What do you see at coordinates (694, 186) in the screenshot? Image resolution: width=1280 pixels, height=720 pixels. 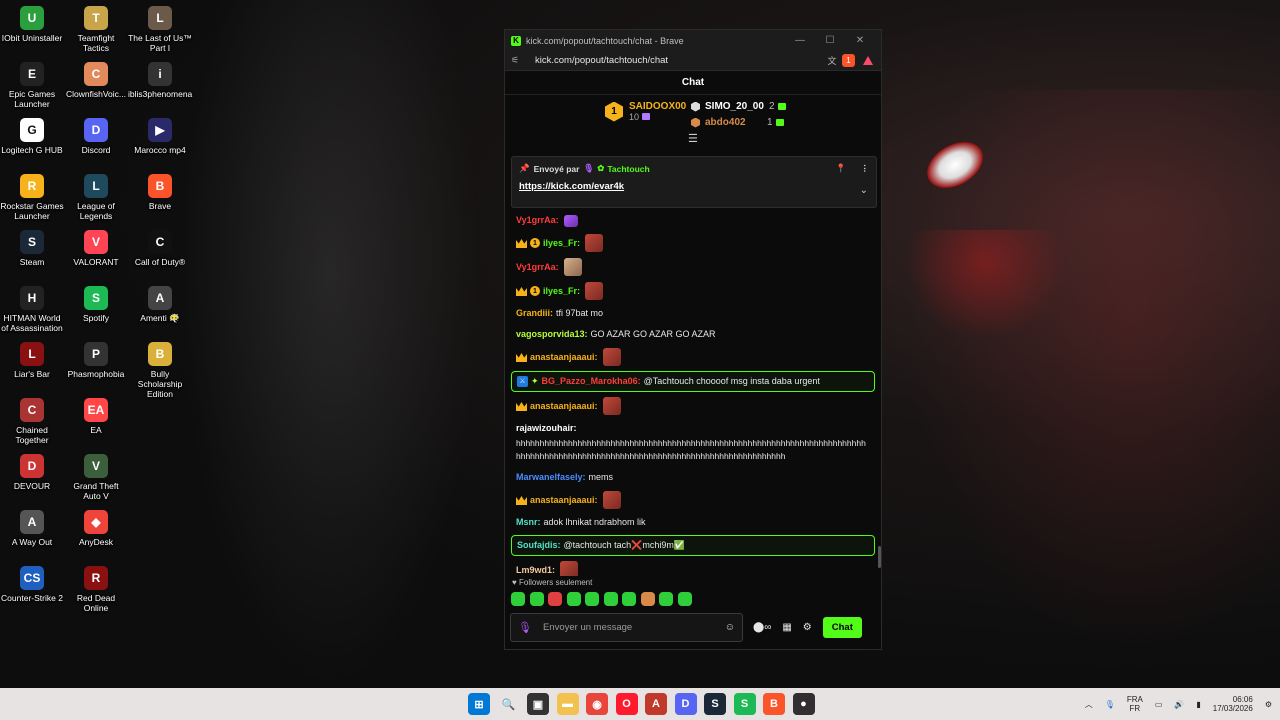 I see `pinned-link: https://kick.com/evar4k` at bounding box center [694, 186].